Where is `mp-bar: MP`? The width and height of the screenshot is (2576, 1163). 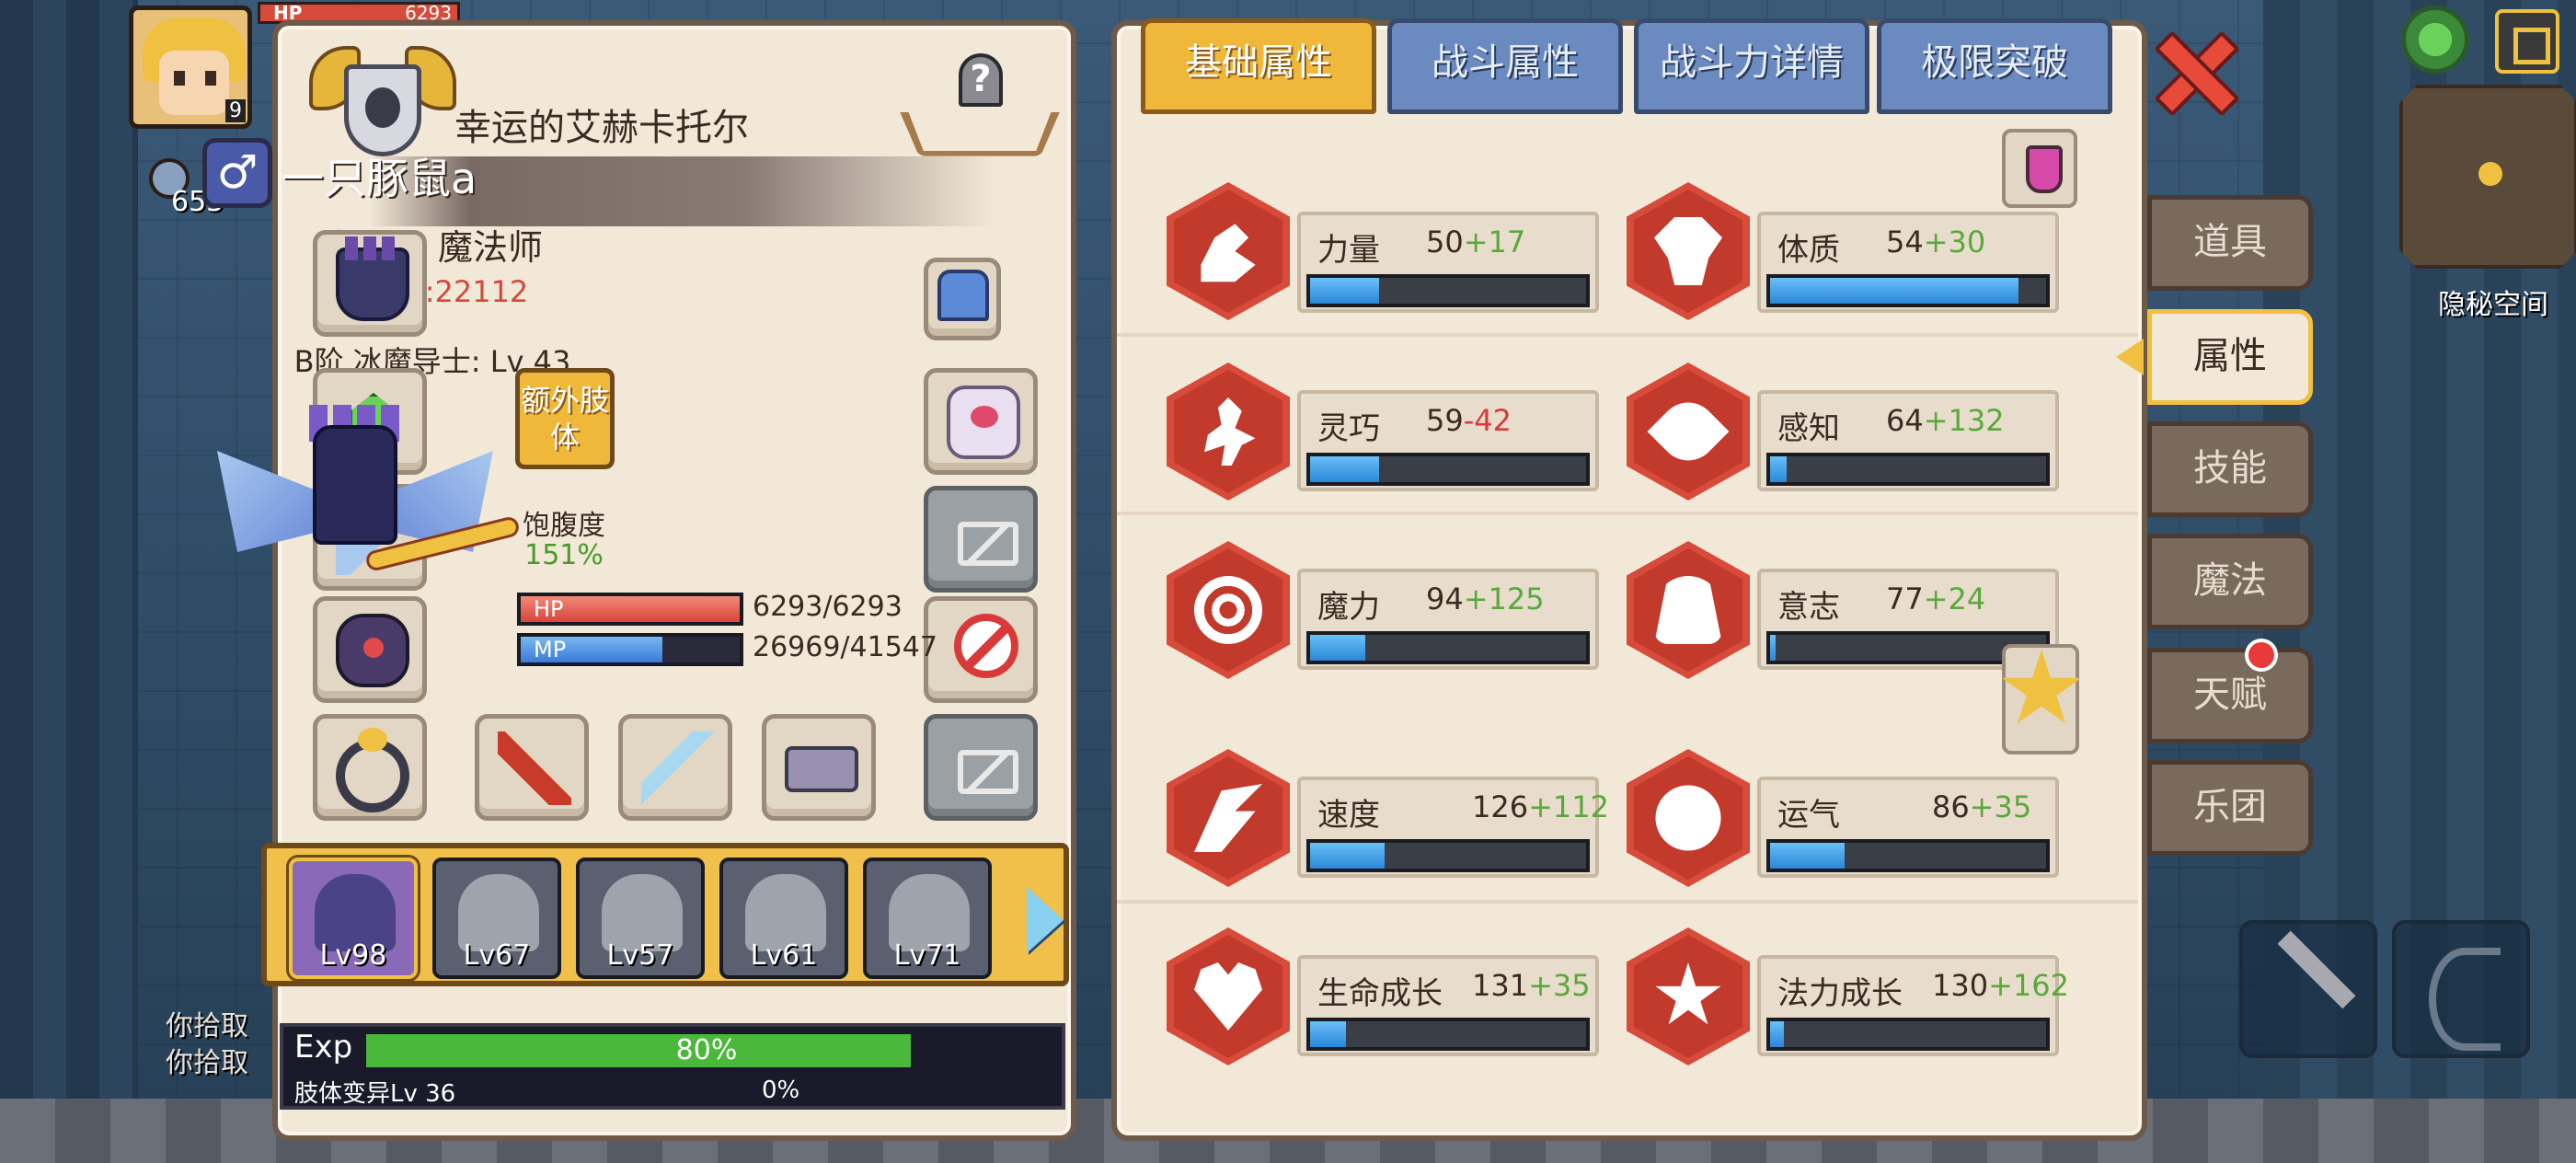
mp-bar: MP is located at coordinates (630, 649).